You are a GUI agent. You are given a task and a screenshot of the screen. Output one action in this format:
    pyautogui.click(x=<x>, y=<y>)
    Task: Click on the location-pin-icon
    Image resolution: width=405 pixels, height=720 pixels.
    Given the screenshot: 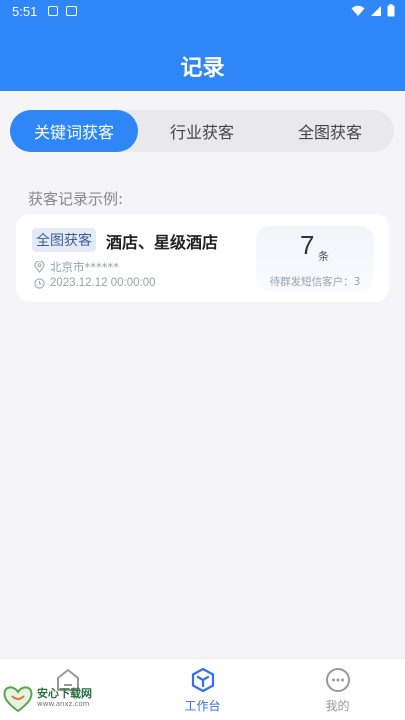 What is the action you would take?
    pyautogui.click(x=39, y=267)
    